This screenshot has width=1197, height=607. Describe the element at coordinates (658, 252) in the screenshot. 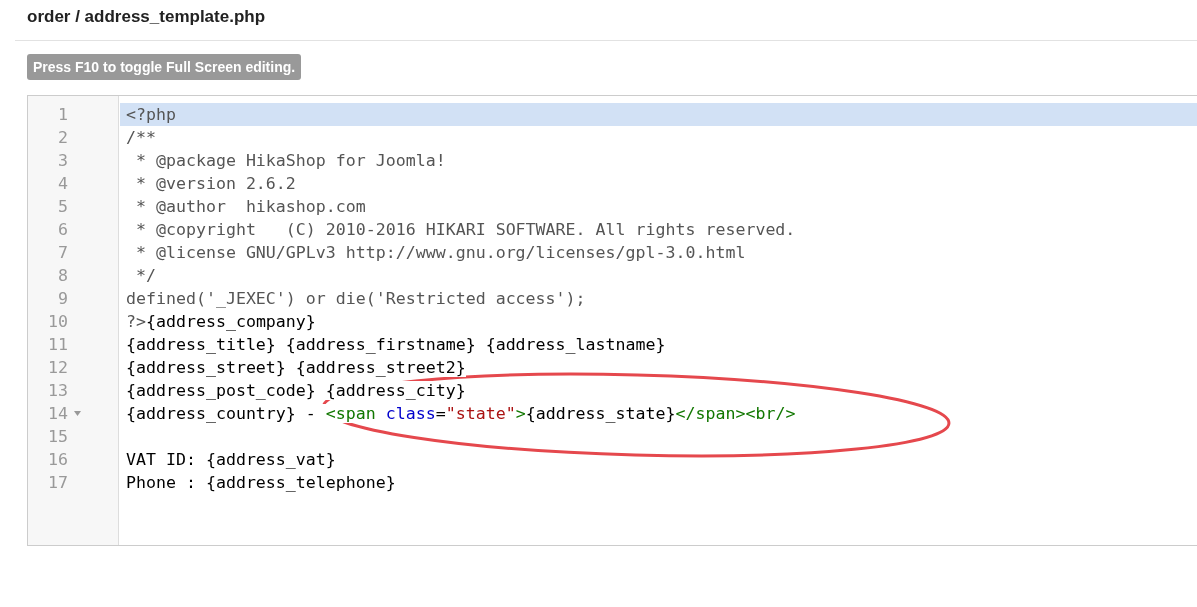

I see `code-line: * @license GNU/GPLv3 http://www.gnu.org/licenses/gpl-3.0.html` at that location.